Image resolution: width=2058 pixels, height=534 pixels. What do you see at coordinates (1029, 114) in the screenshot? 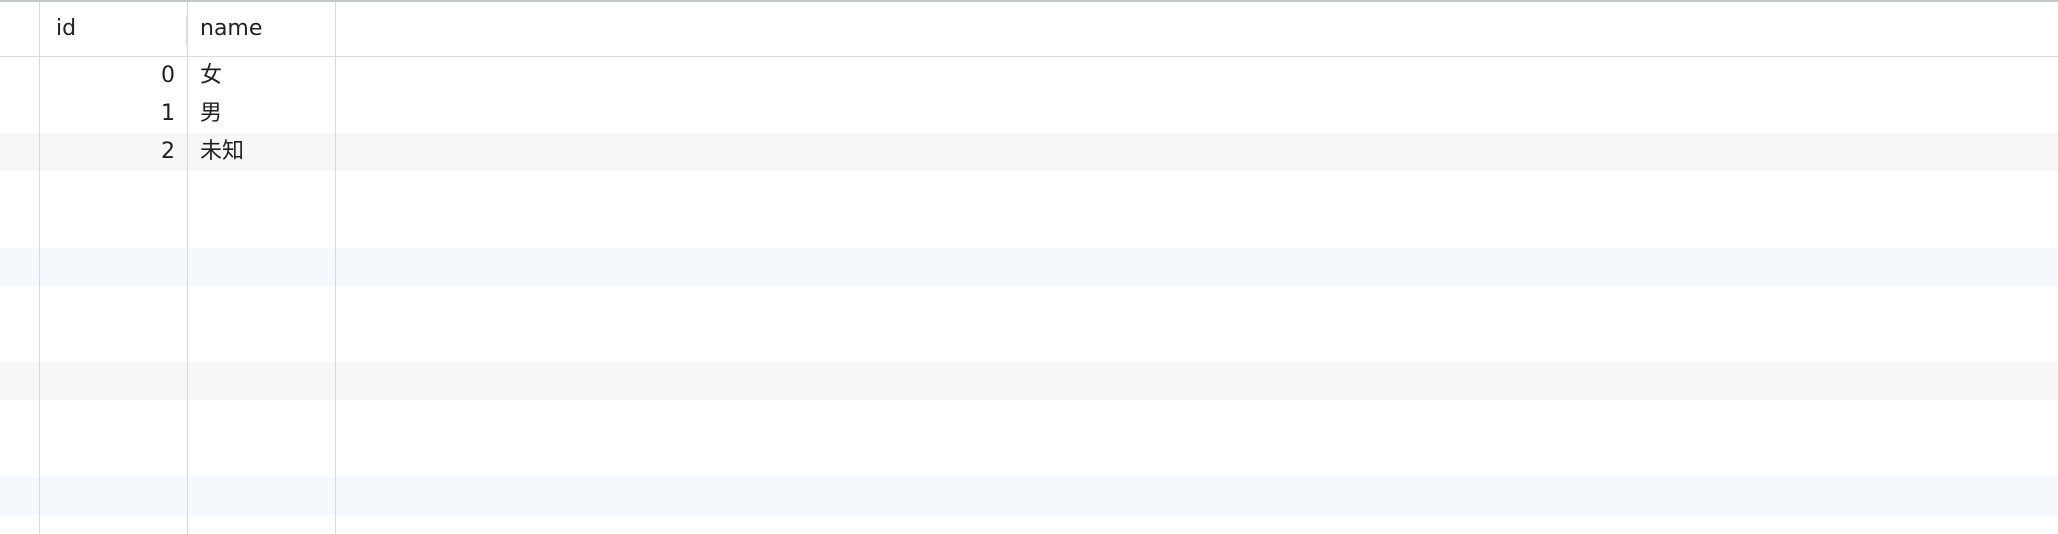
I see `table-row: 1 男` at bounding box center [1029, 114].